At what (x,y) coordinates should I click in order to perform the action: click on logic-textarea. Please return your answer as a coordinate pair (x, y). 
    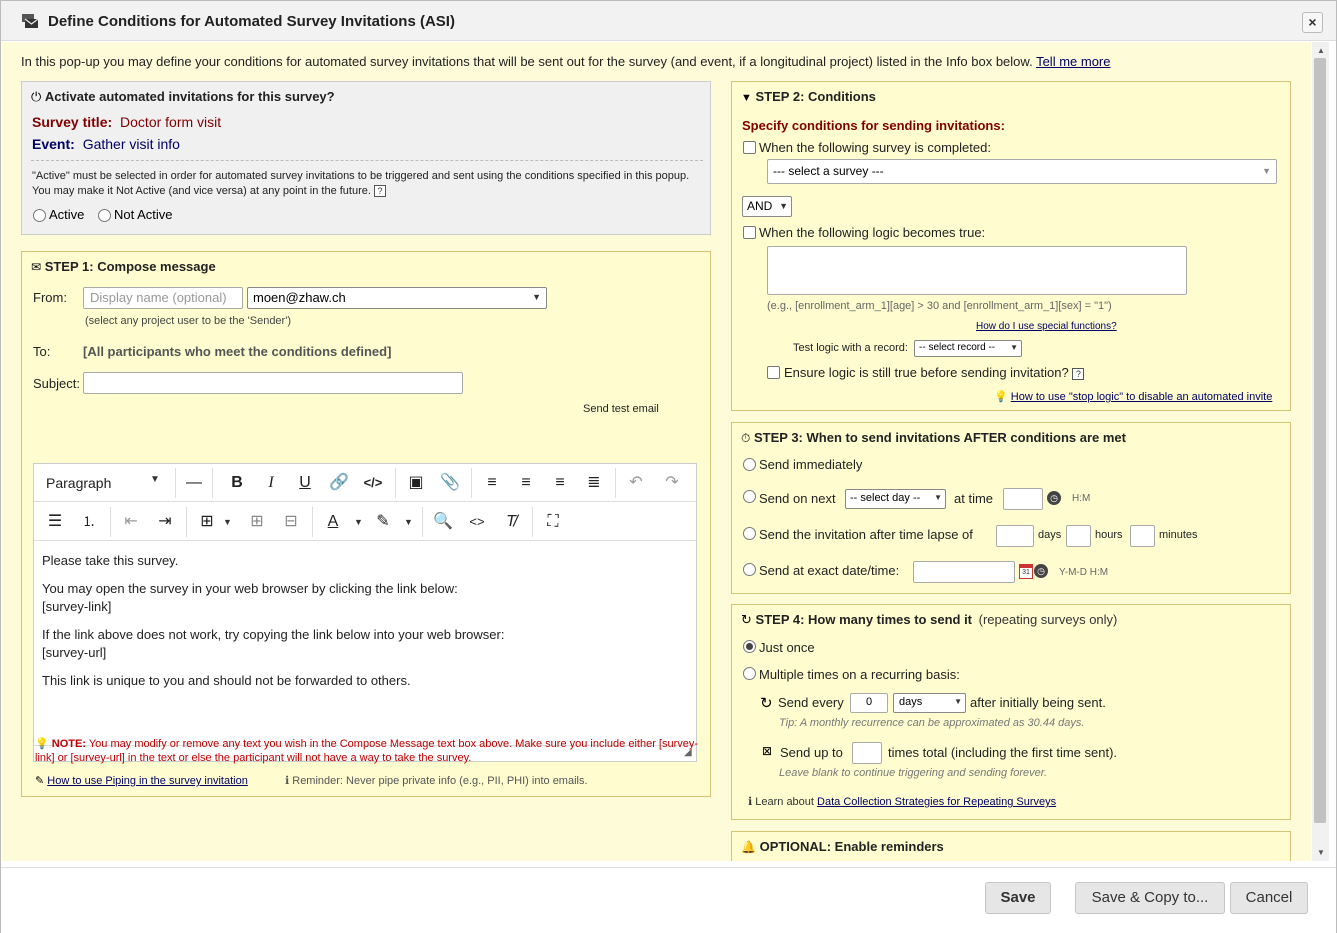
    Looking at the image, I should click on (977, 270).